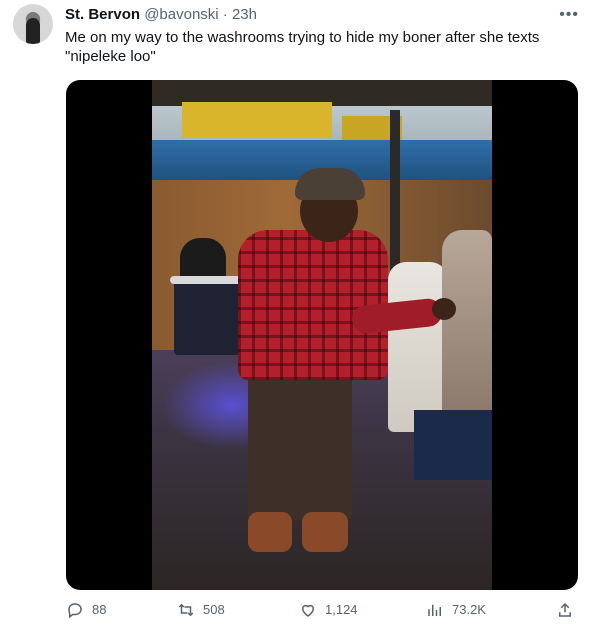  What do you see at coordinates (453, 445) in the screenshot?
I see `scene-bench` at bounding box center [453, 445].